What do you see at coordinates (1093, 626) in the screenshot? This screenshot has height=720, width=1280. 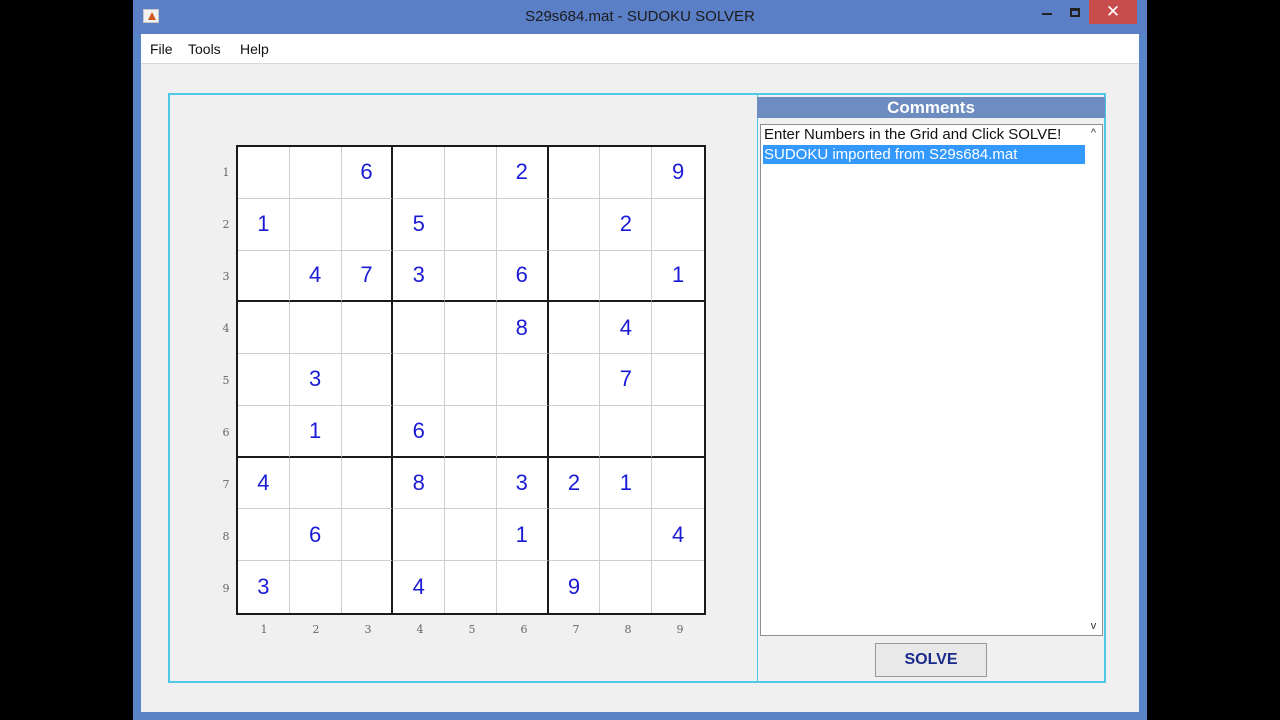 I see `scroll-down-icon: v` at bounding box center [1093, 626].